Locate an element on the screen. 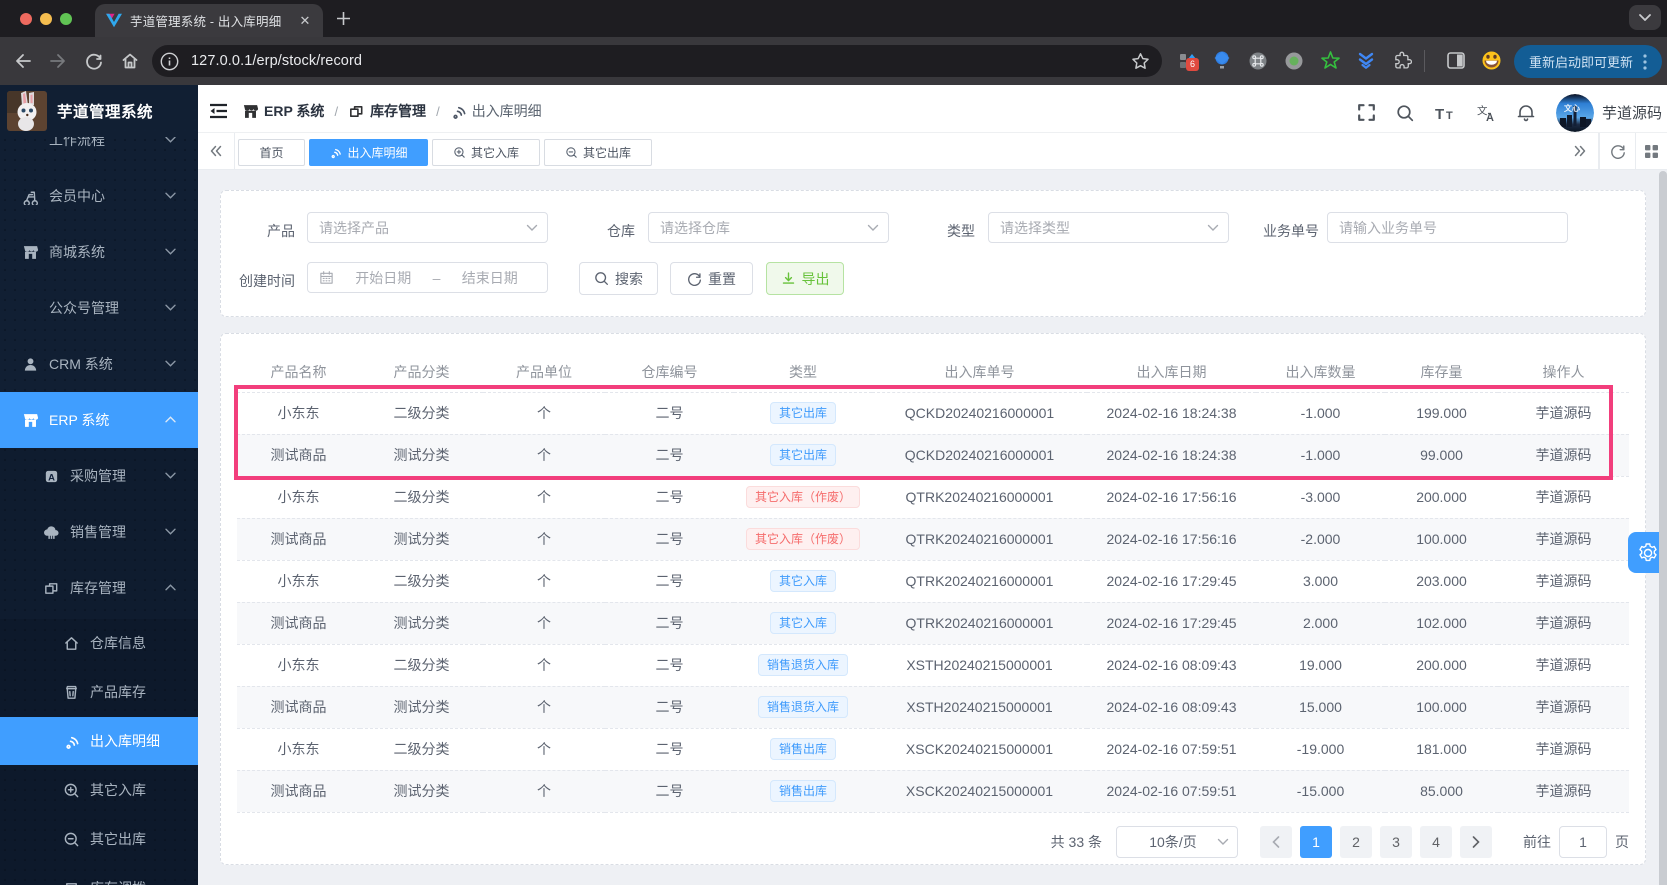 This screenshot has height=885, width=1667. svg-text: A is located at coordinates (51, 477).